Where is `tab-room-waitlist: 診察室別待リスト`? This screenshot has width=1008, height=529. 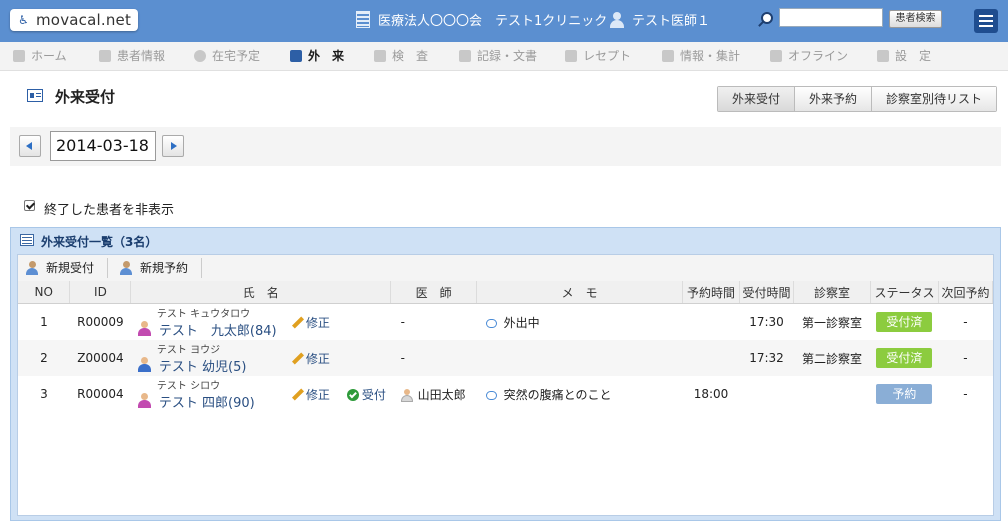
tab-room-waitlist: 診察室別待リスト is located at coordinates (934, 99).